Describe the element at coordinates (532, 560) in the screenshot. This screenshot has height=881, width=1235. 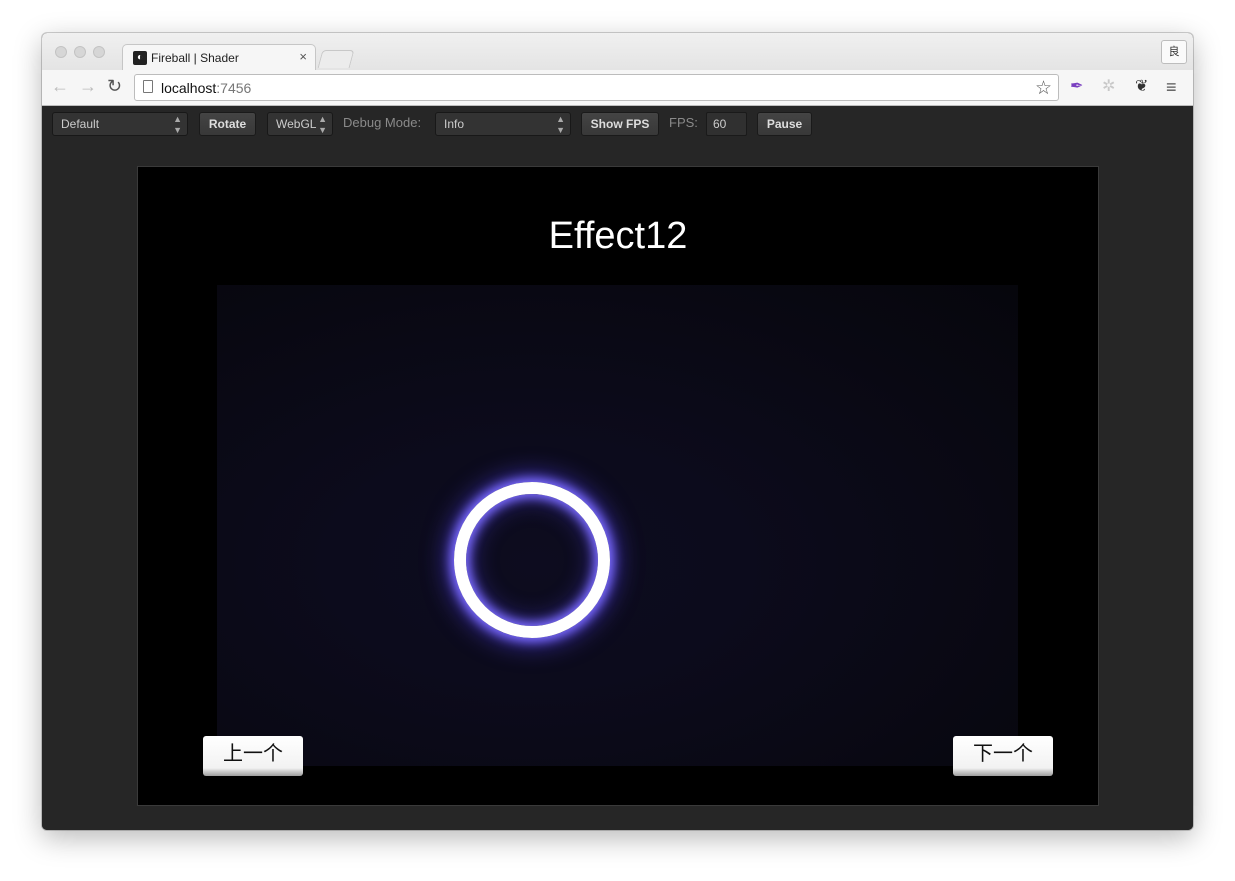
I see `glowing-ring` at that location.